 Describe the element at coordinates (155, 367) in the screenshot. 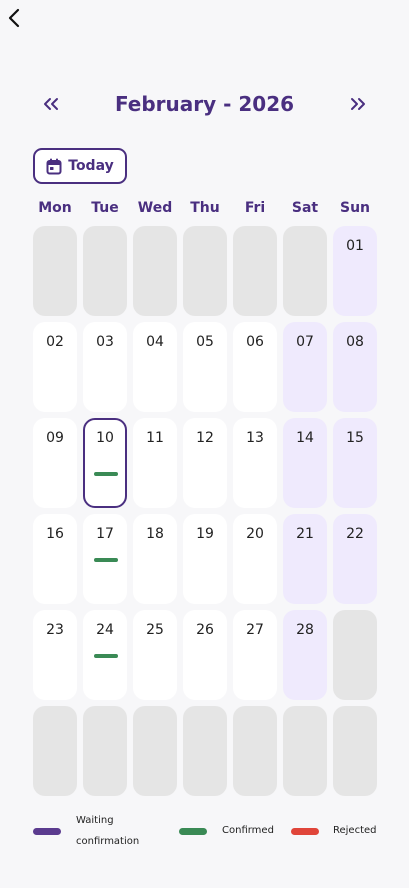

I see `day-cell: 04` at that location.